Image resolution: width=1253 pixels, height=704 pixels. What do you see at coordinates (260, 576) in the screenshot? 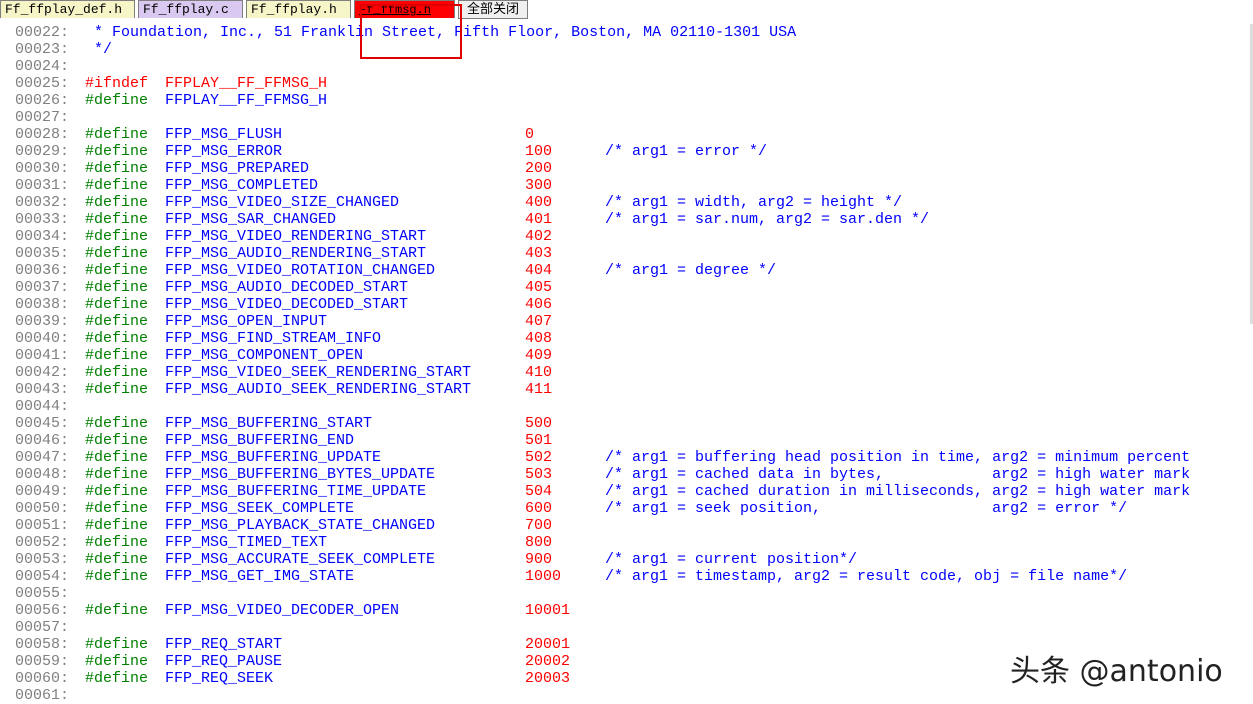
I see `macro-name: FFP_MSG_GET_IMG_STATE` at bounding box center [260, 576].